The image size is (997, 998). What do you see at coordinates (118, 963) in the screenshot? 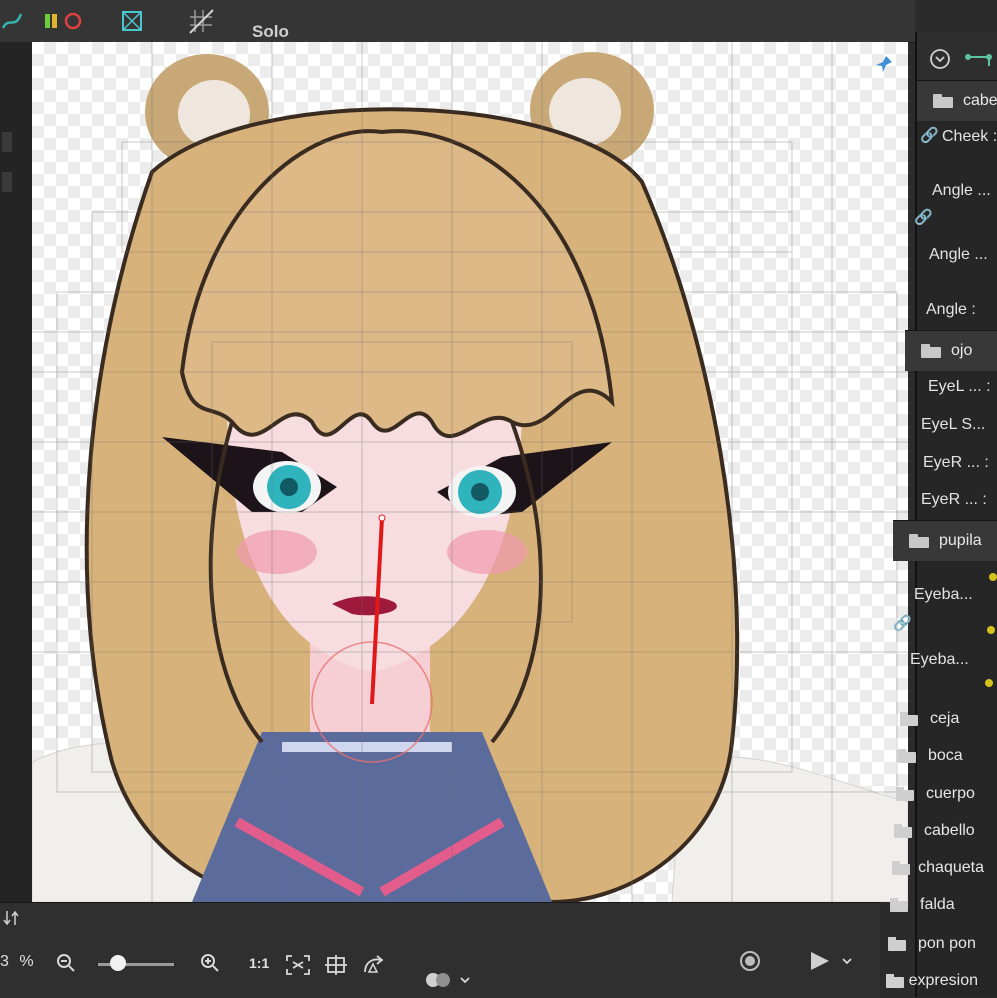
I see `zoom-slider-handle` at bounding box center [118, 963].